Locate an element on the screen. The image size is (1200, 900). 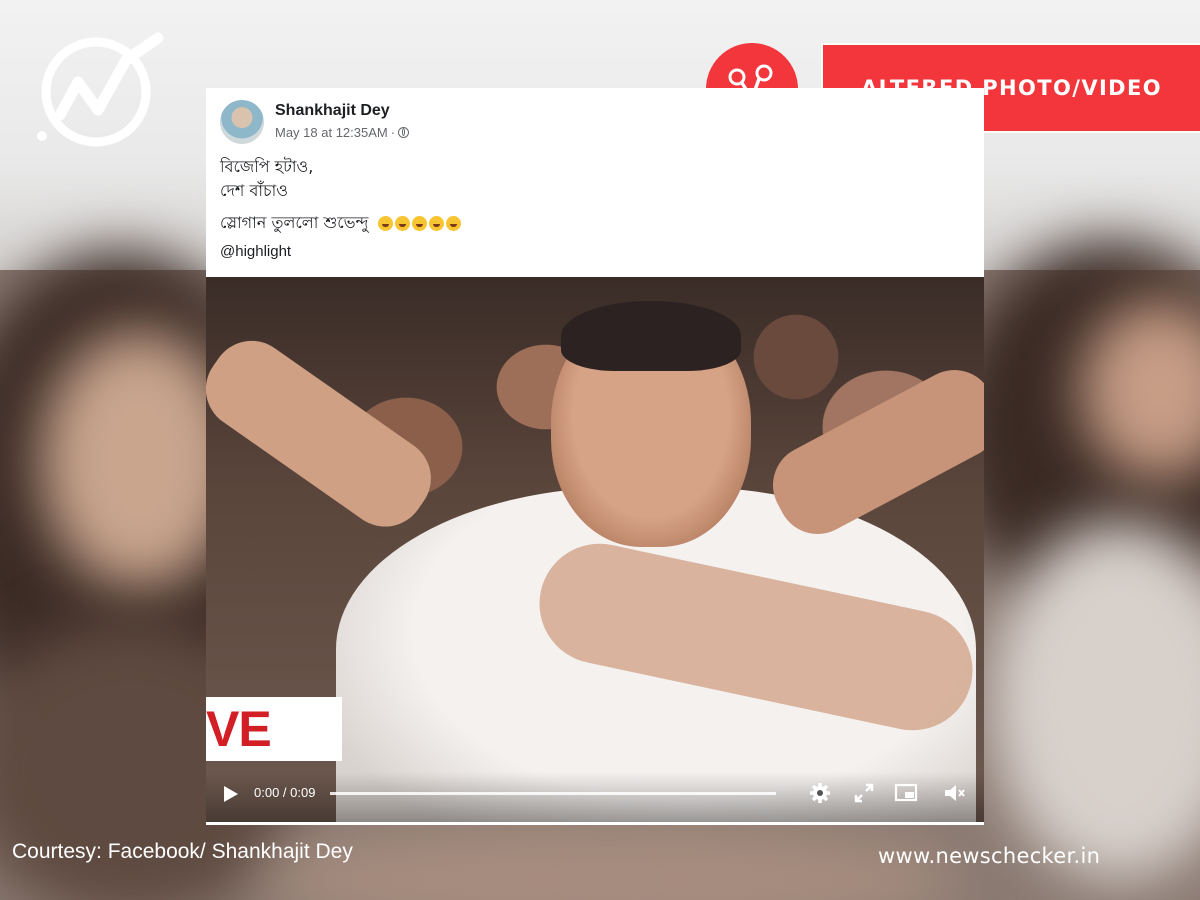
highlight-mention: @highlight is located at coordinates (255, 251).